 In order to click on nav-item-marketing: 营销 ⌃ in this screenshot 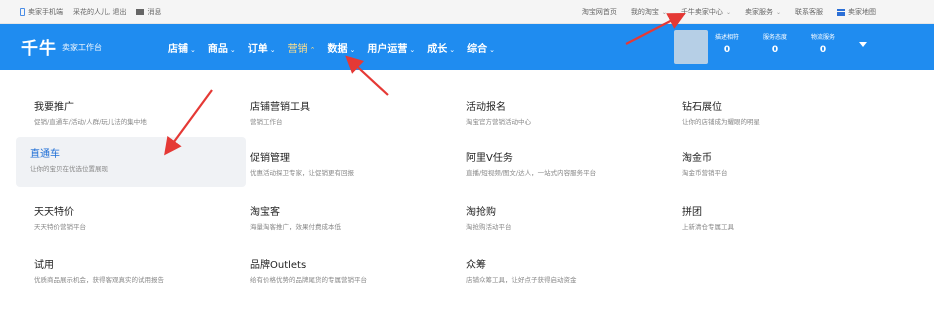, I will do `click(302, 47)`.